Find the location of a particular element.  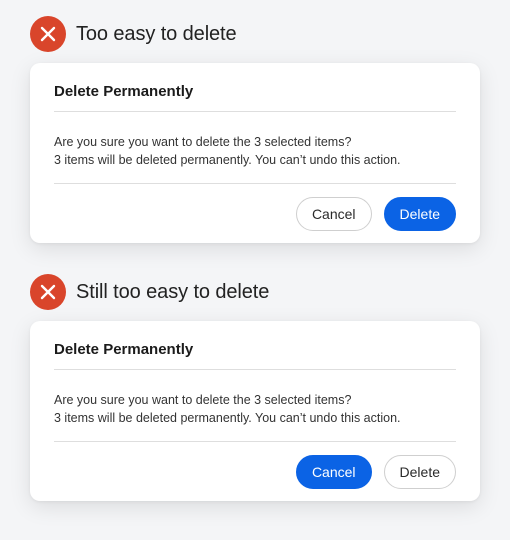

example-heading: Too easy to delete is located at coordinates (156, 33).